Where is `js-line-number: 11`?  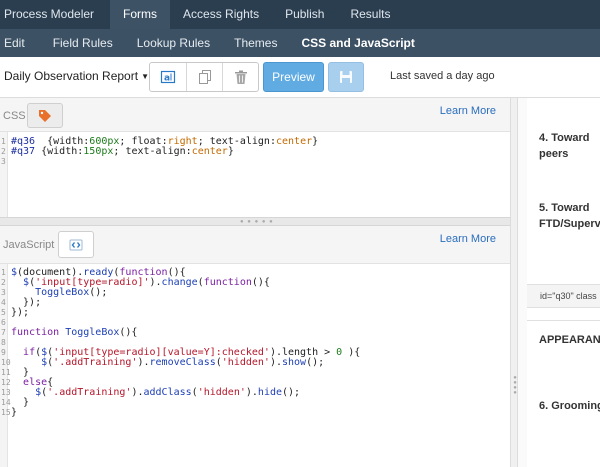
js-line-number: 11 is located at coordinates (6, 372).